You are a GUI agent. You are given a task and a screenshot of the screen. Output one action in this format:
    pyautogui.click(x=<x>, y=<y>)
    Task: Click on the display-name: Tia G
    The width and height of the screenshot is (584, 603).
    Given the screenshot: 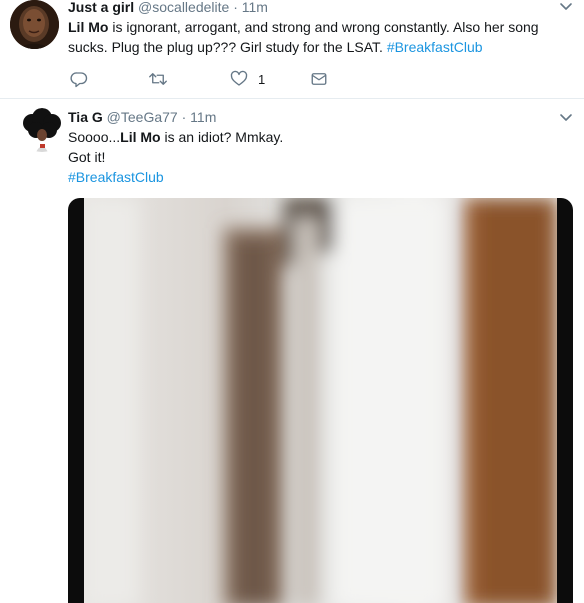 What is the action you would take?
    pyautogui.click(x=85, y=117)
    